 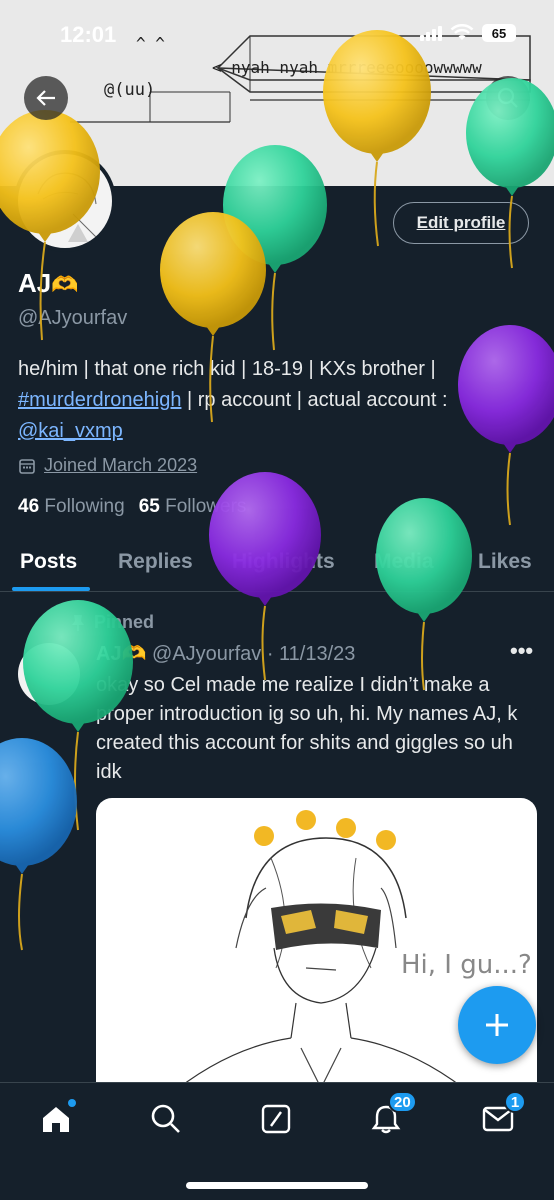 I want to click on bio-text-2: | rp account | actual account :, so click(x=314, y=400).